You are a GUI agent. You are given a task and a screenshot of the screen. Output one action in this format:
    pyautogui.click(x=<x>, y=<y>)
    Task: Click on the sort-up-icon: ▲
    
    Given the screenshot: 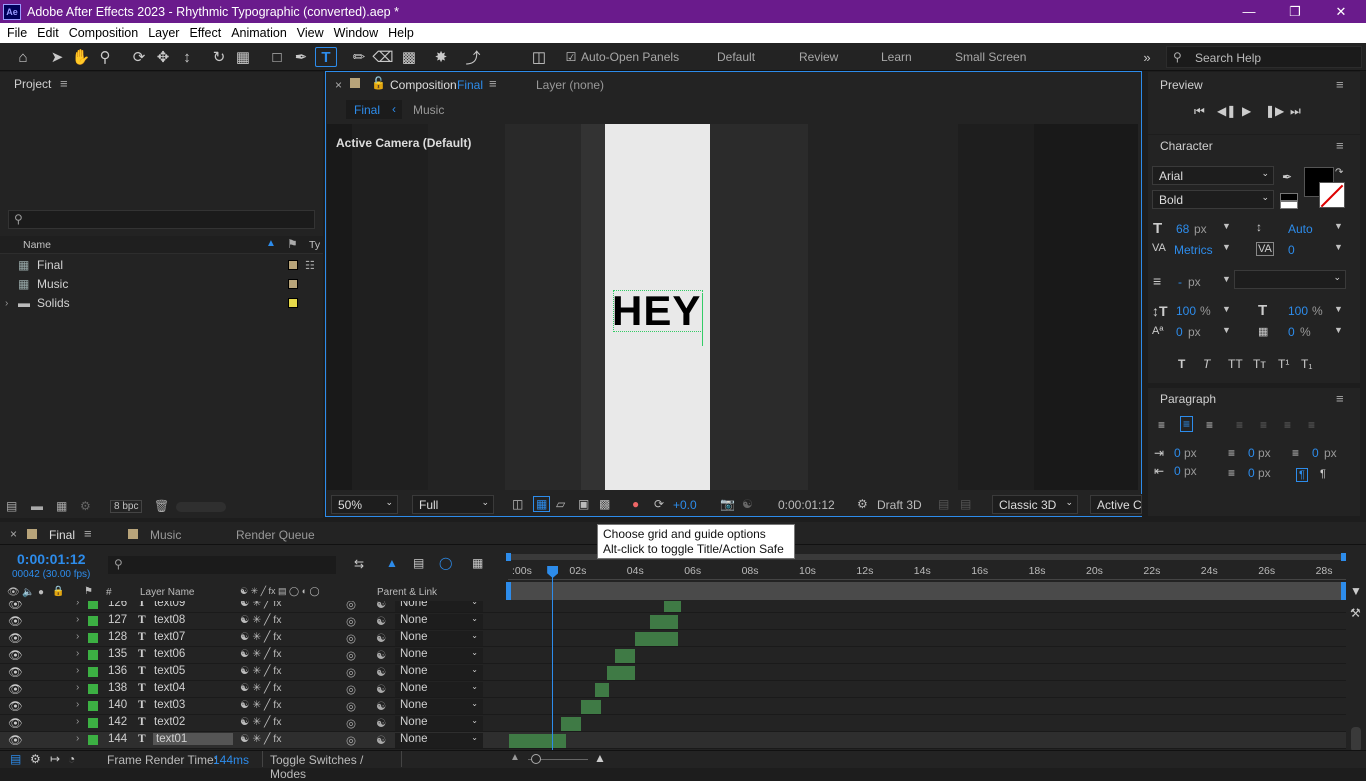 What is the action you would take?
    pyautogui.click(x=271, y=243)
    